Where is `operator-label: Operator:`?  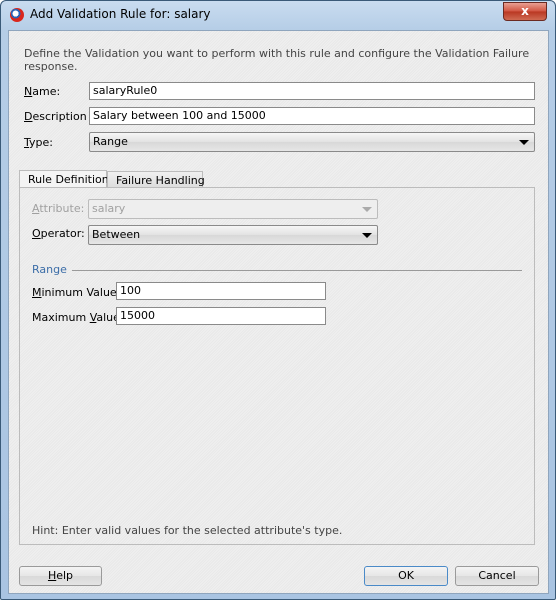
operator-label: Operator: is located at coordinates (58, 233).